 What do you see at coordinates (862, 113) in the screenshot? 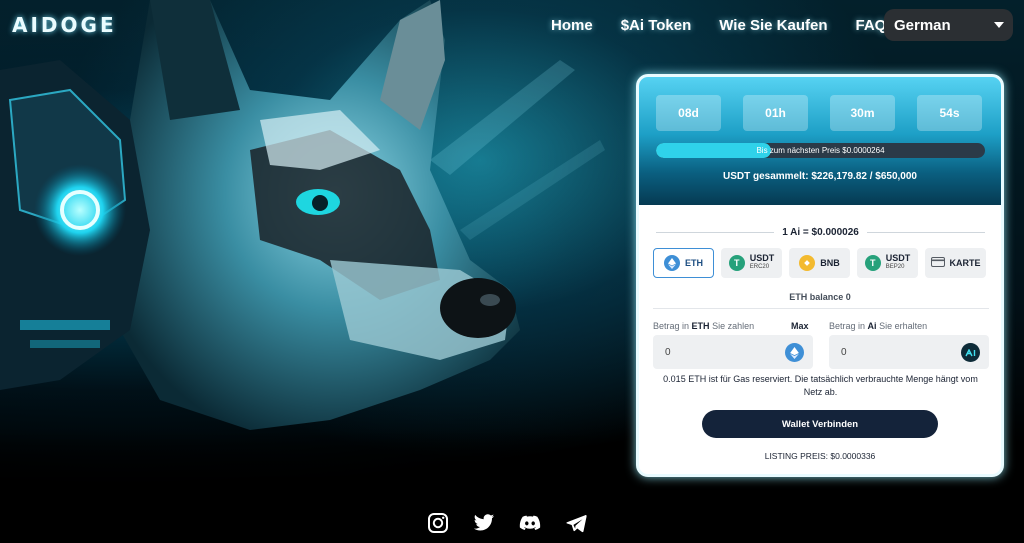
I see `timer-minutes: 30m` at bounding box center [862, 113].